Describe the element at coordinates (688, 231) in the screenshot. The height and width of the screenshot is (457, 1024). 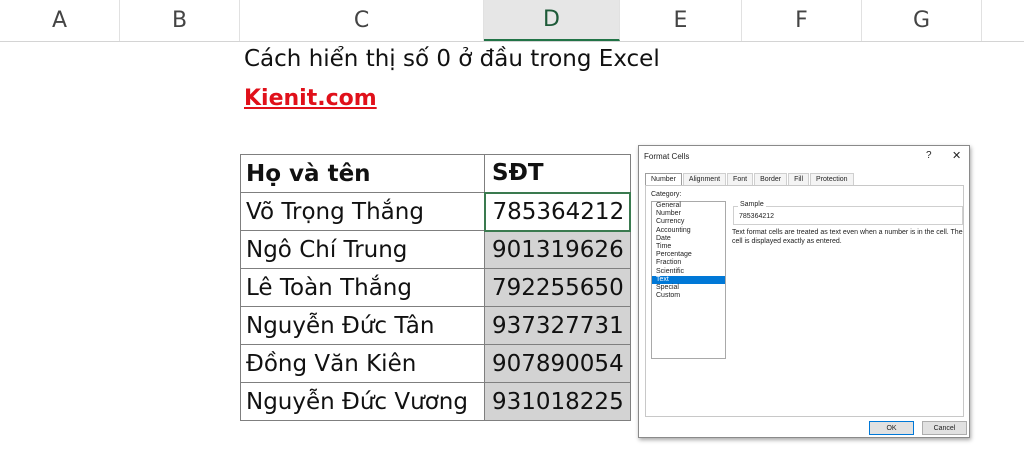
I see `category-item-accounting: Accounting` at that location.